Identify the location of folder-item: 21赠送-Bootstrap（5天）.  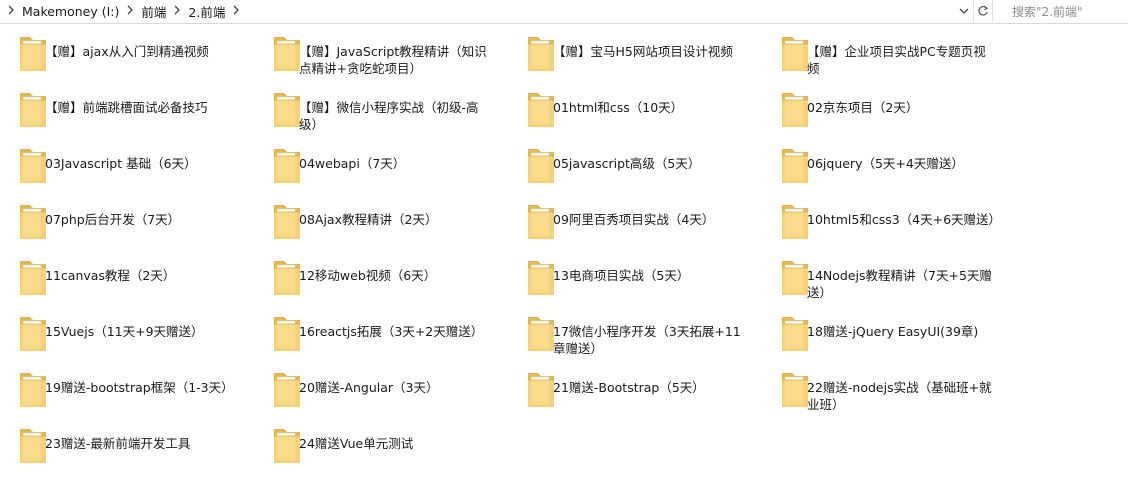
(633, 385).